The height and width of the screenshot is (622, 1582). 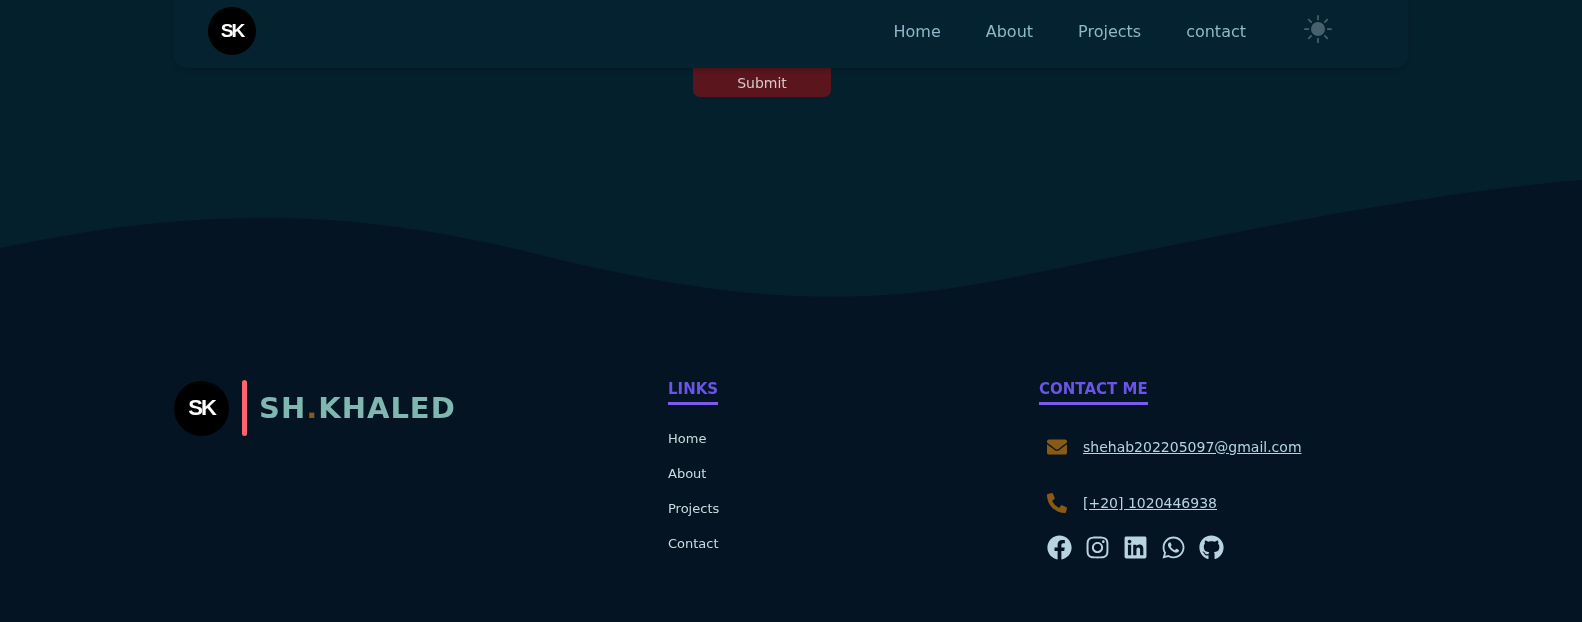 I want to click on phone-number-link: [+20] 1020446938, so click(x=1150, y=503).